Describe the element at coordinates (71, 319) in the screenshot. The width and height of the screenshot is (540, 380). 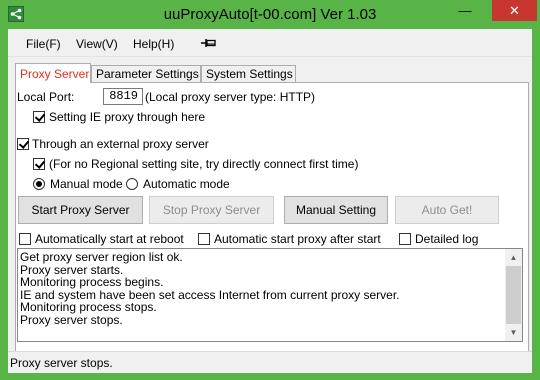
I see `log-line: Proxy server stops.` at that location.